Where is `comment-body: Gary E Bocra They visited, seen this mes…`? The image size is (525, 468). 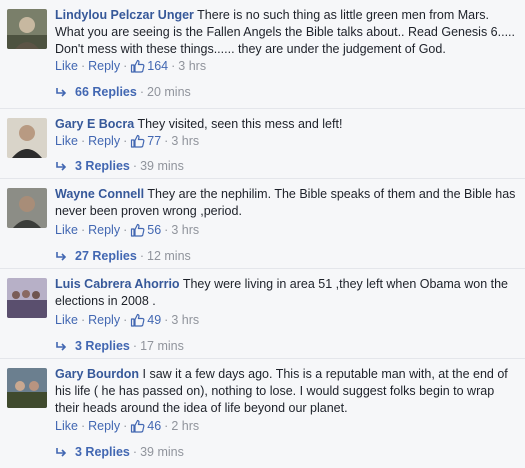 comment-body: Gary E Bocra They visited, seen this mes… is located at coordinates (286, 124).